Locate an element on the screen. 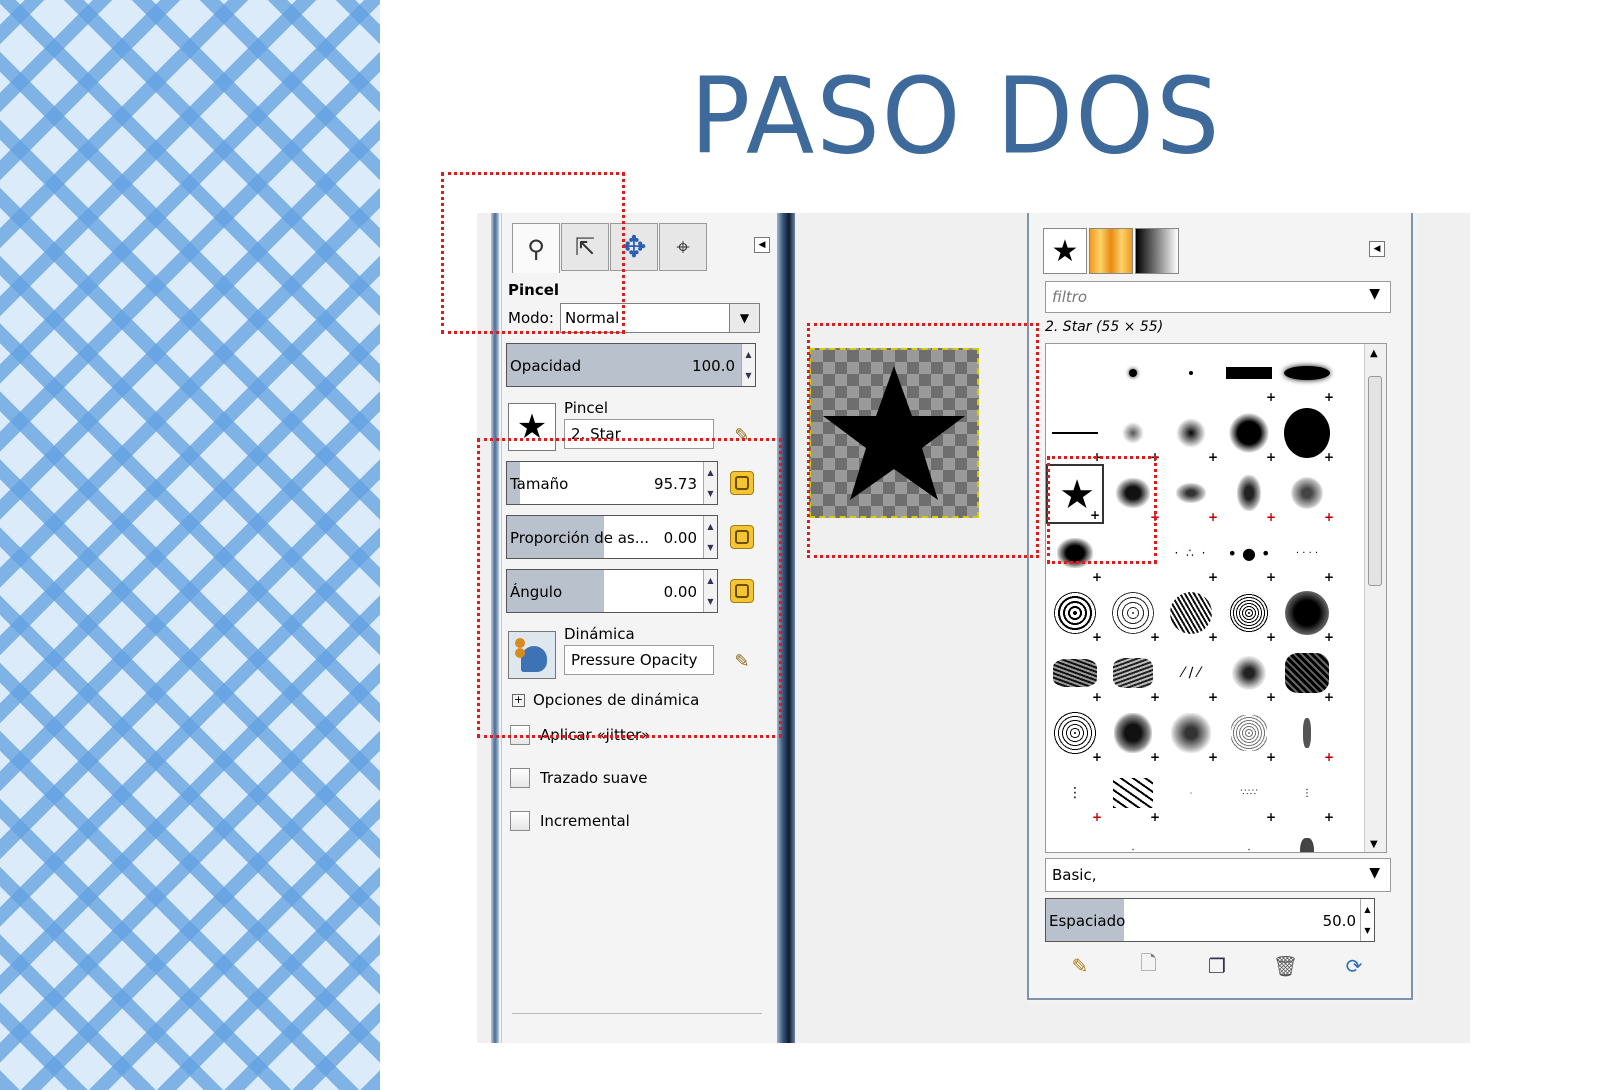  brush-label: Pincel is located at coordinates (586, 408).